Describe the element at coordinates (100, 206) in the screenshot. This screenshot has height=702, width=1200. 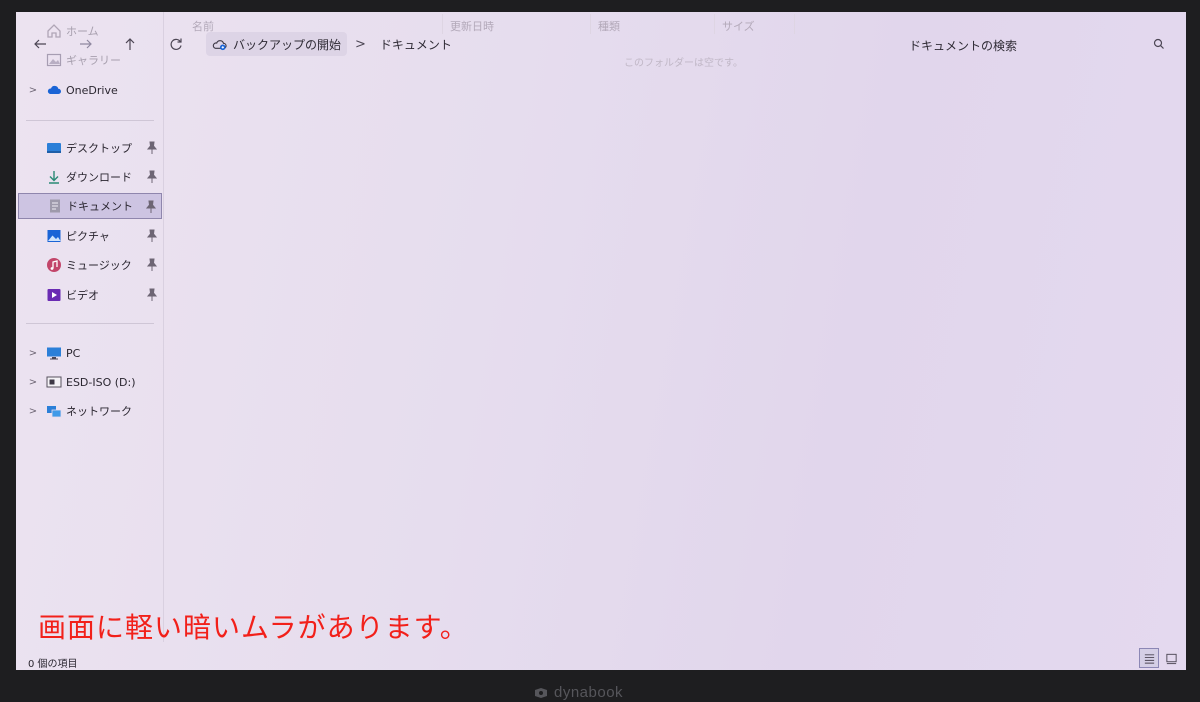
I see `nav-item-label: ドキュメント` at that location.